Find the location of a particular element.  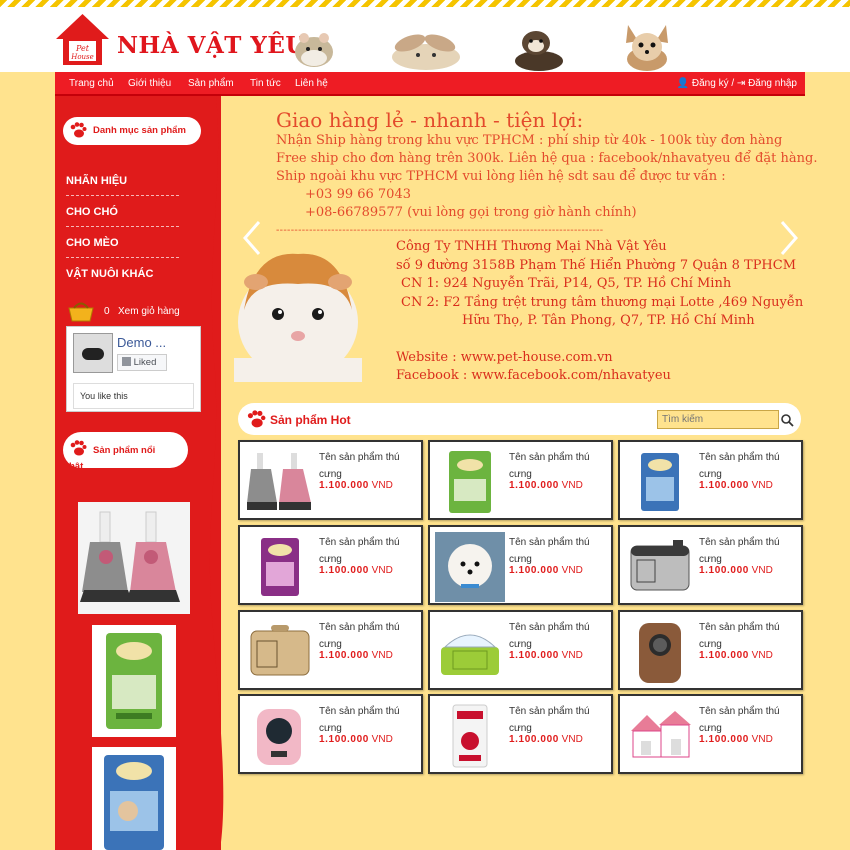

purple-food-bag-icon is located at coordinates (280, 567).